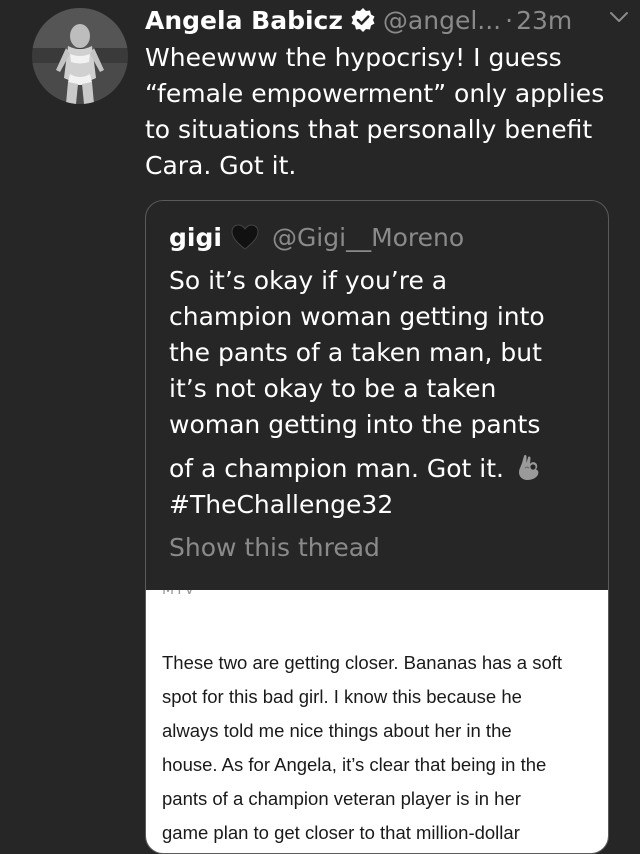  I want to click on verified-badge-icon, so click(363, 20).